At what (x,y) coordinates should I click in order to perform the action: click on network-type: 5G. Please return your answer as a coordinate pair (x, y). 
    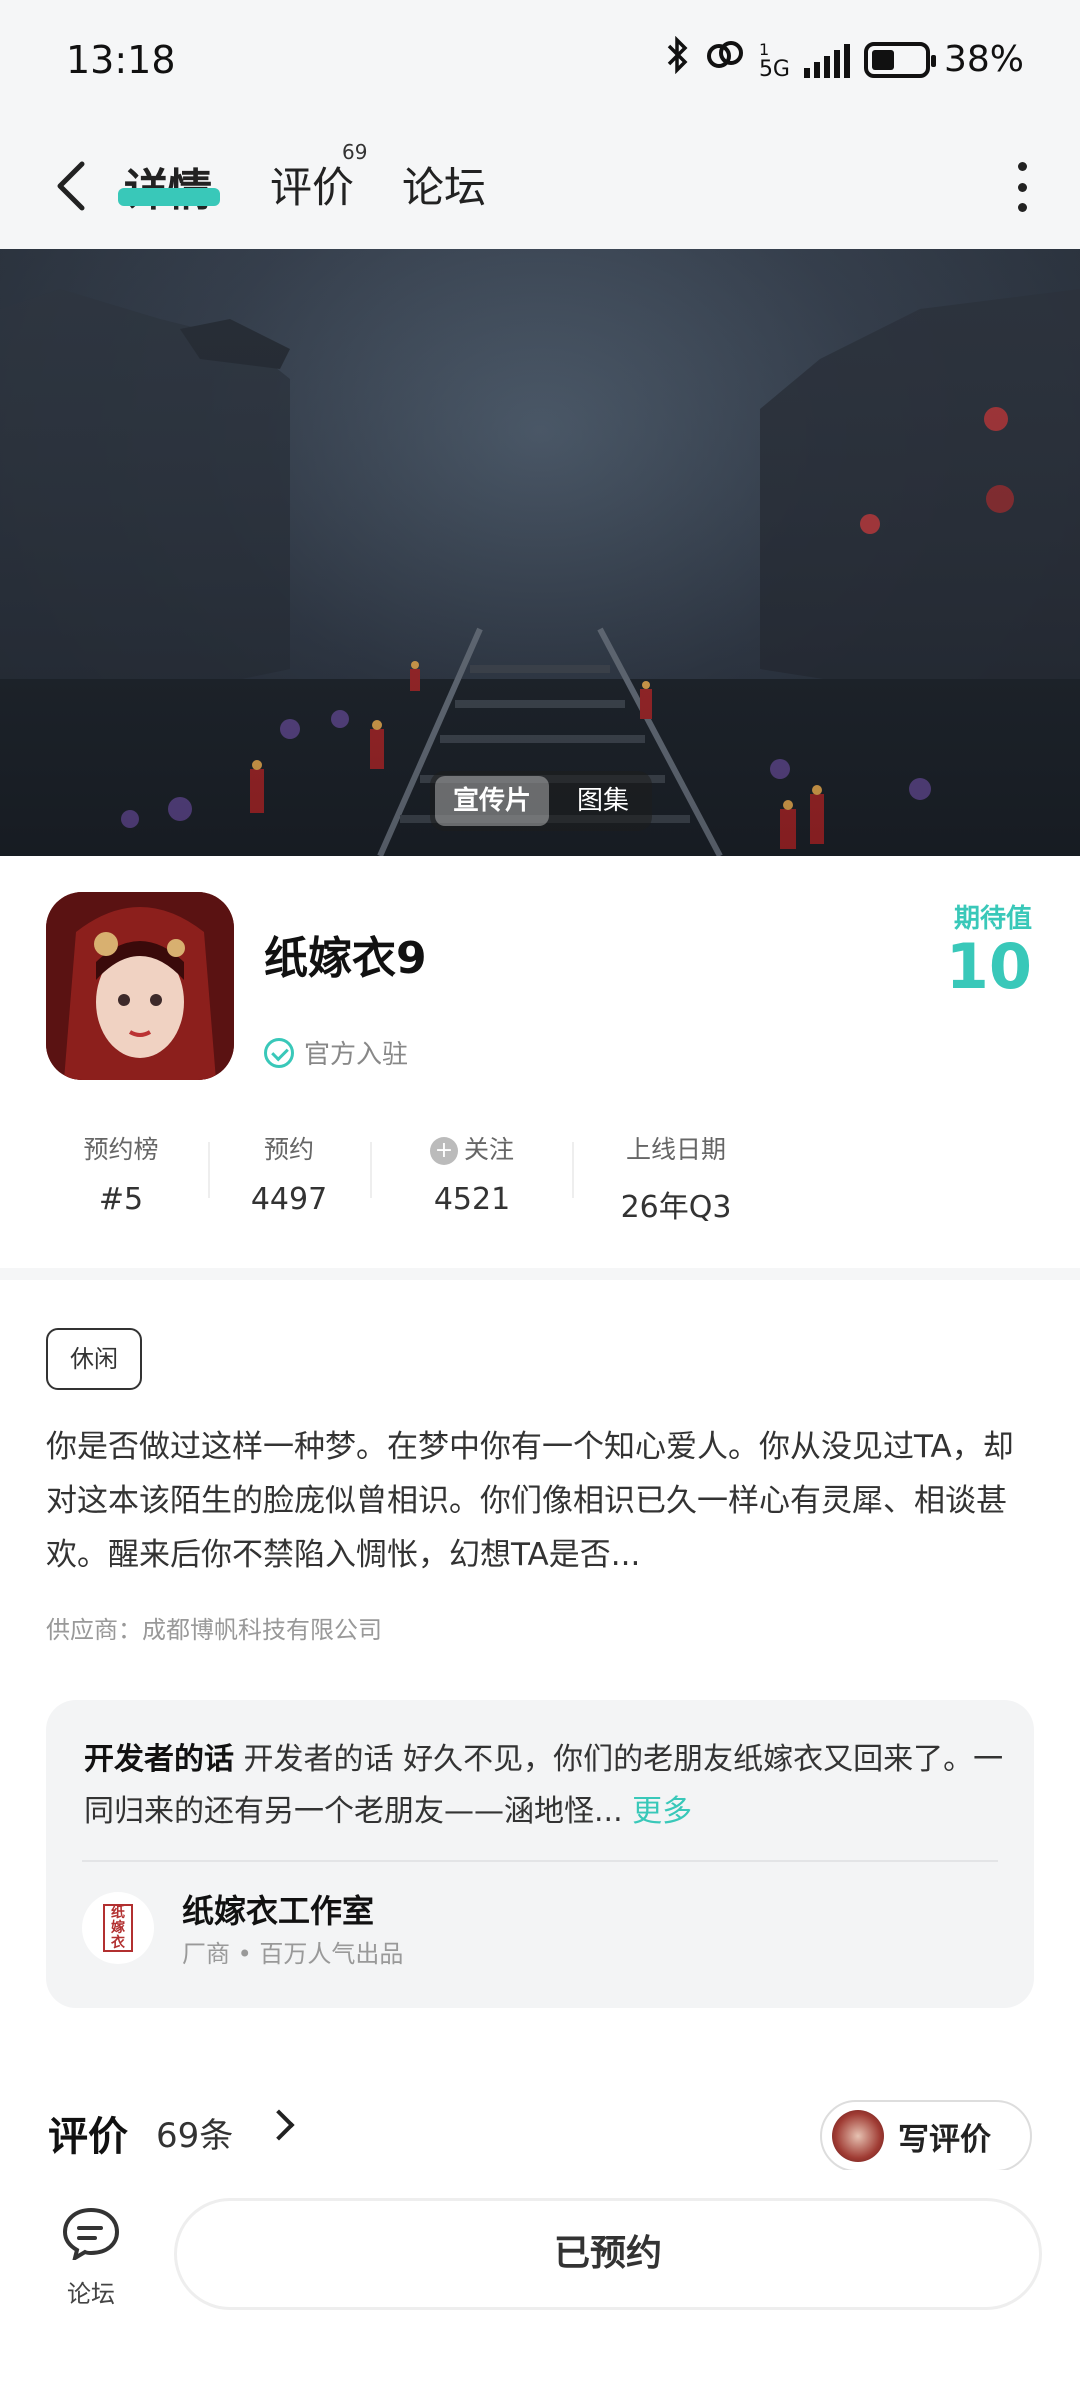
    Looking at the image, I should click on (774, 69).